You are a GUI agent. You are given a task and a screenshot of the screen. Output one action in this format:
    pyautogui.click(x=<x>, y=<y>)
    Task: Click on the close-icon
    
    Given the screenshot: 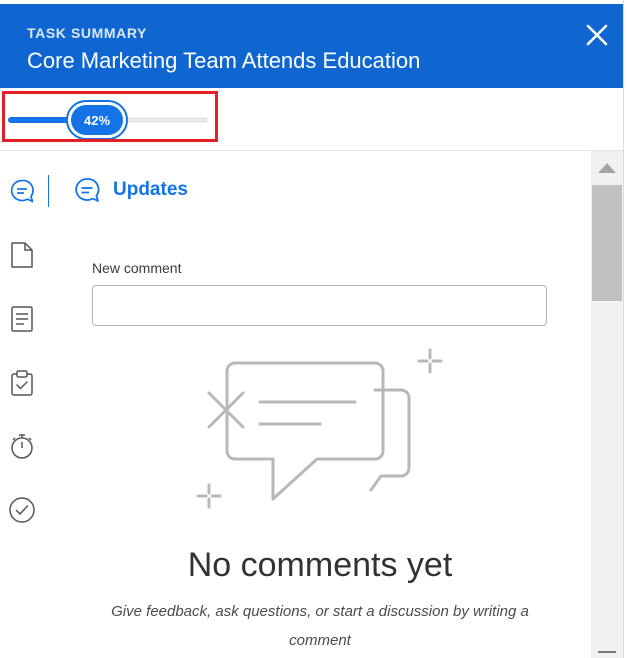 What is the action you would take?
    pyautogui.click(x=597, y=35)
    